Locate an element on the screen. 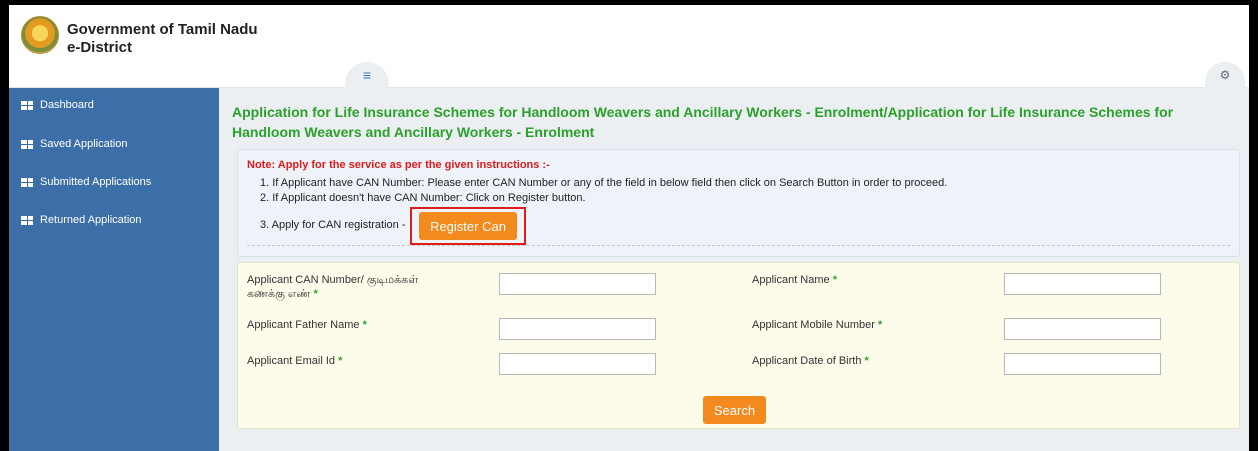  sidebar-item-label: Dashboard is located at coordinates (67, 105).